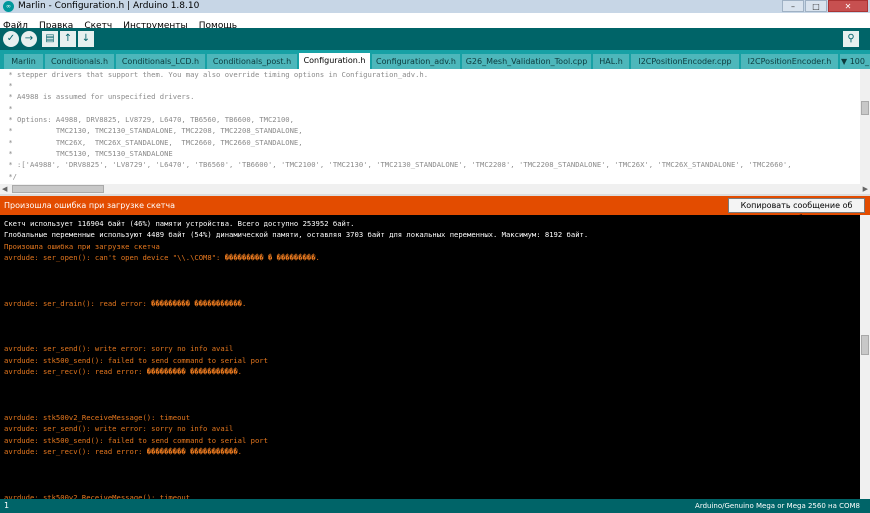 This screenshot has width=870, height=513. Describe the element at coordinates (252, 61) in the screenshot. I see `tab-conditionals-post-h: Conditionals_post.h` at that location.